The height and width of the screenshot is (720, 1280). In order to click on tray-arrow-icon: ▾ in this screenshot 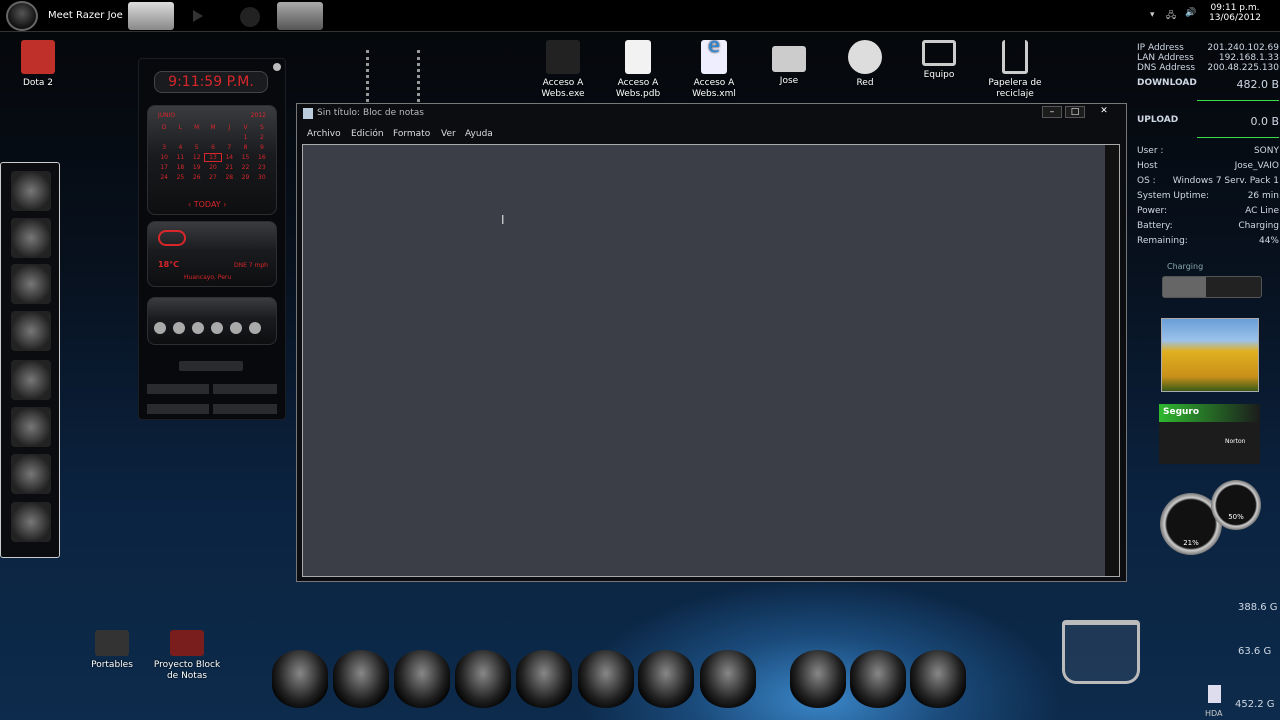, I will do `click(1152, 15)`.